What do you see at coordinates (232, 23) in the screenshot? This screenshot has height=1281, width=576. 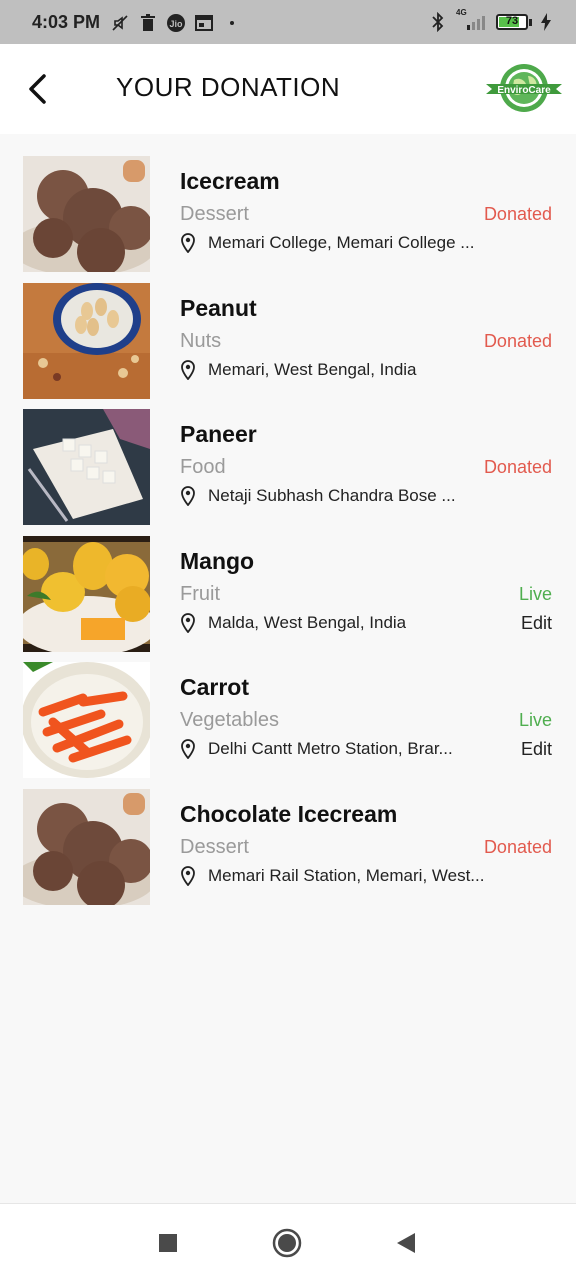 I see `dot-icon` at bounding box center [232, 23].